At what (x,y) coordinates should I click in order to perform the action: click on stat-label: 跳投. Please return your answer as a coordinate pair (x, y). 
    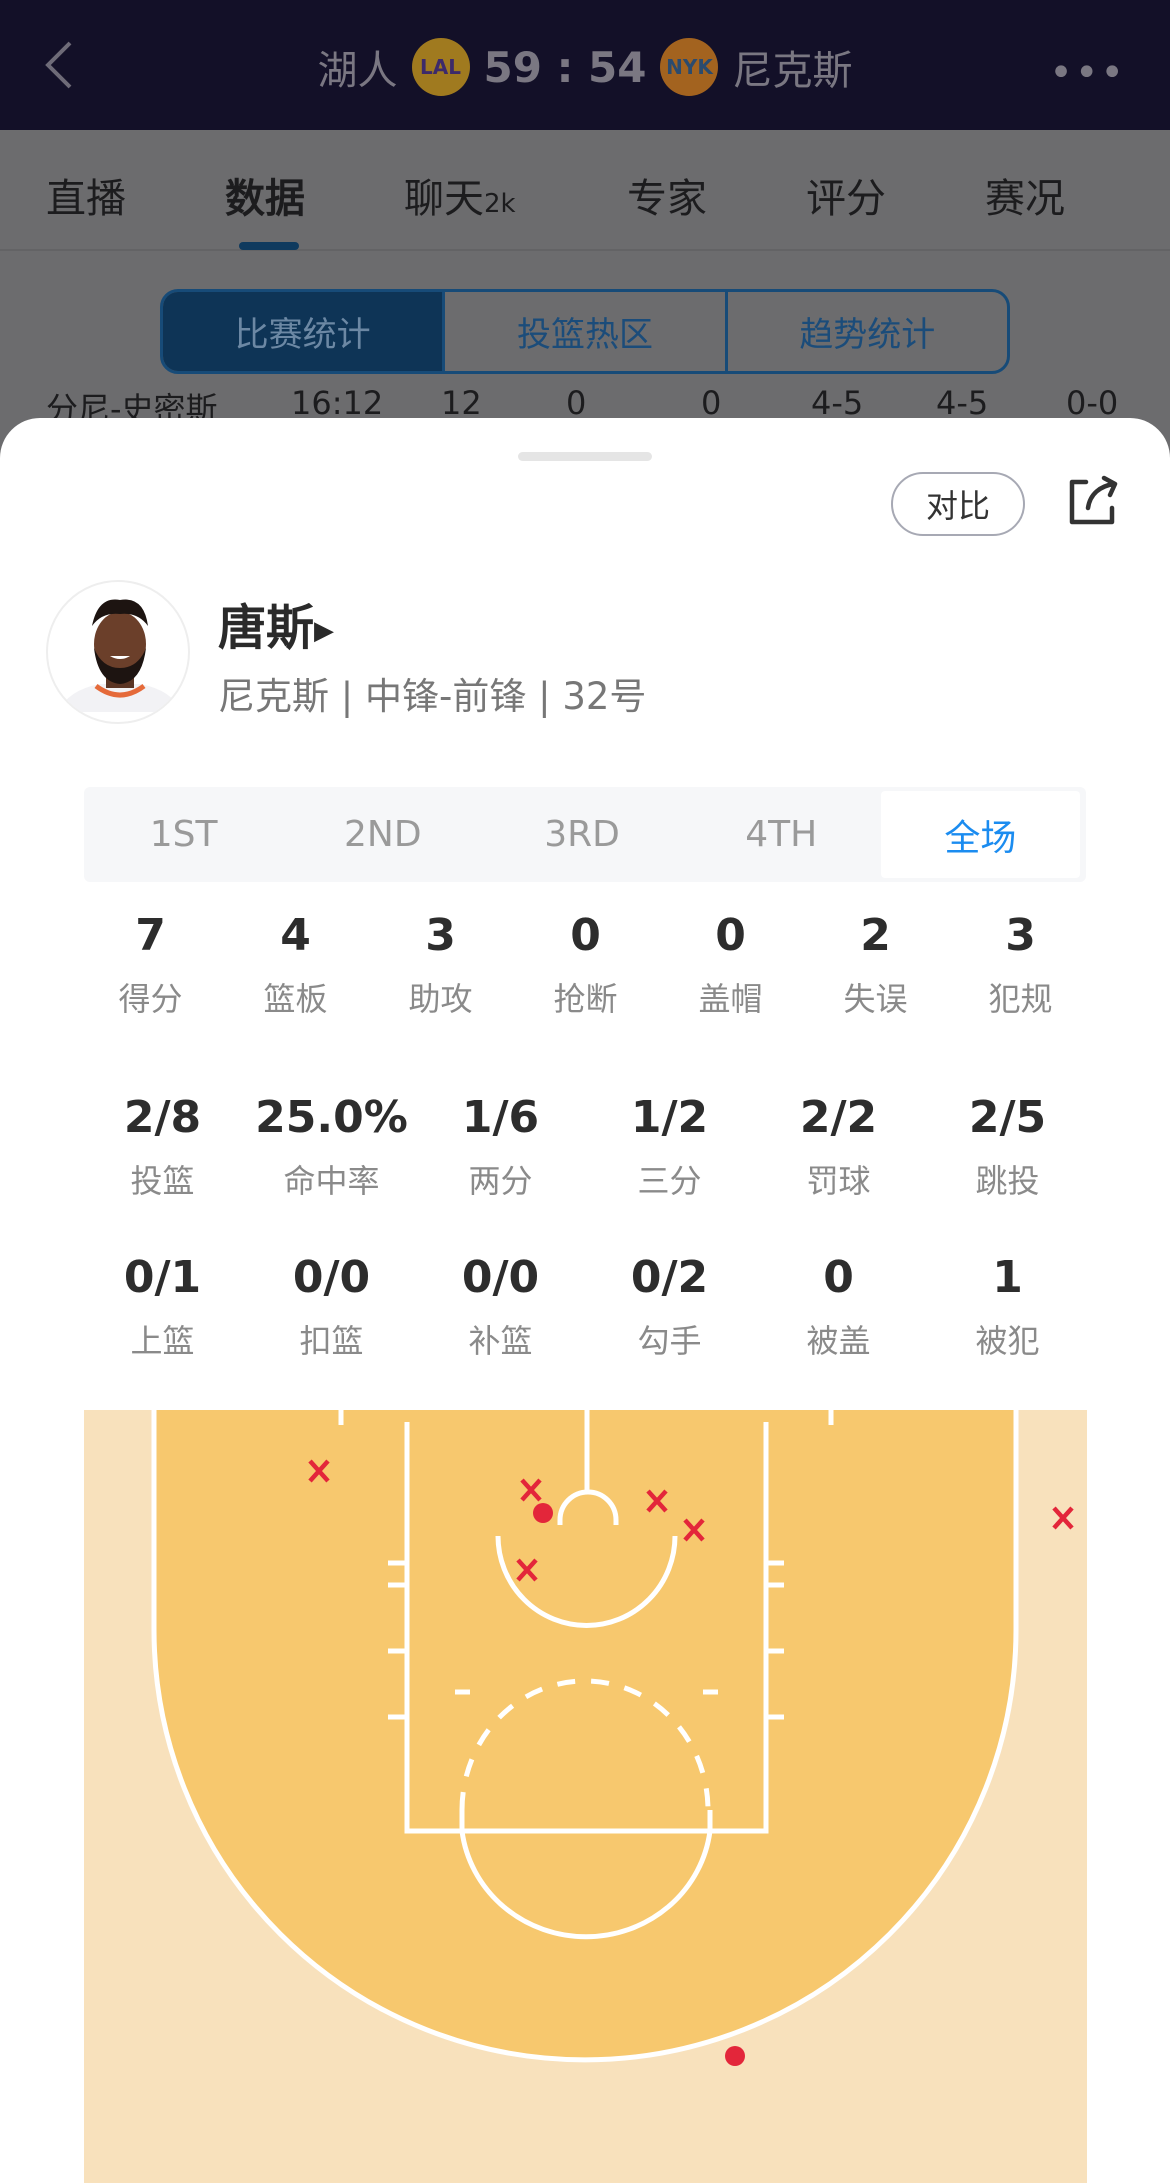
    Looking at the image, I should click on (1007, 1181).